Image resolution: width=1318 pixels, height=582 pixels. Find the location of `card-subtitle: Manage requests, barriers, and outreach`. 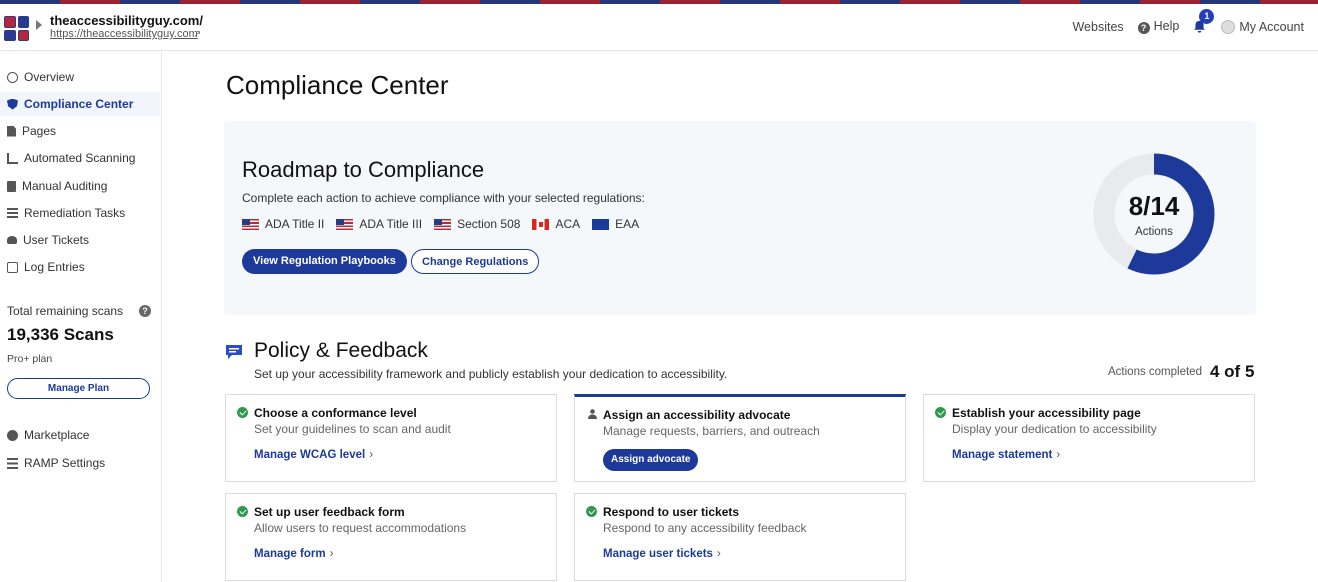

card-subtitle: Manage requests, barriers, and outreach is located at coordinates (711, 431).